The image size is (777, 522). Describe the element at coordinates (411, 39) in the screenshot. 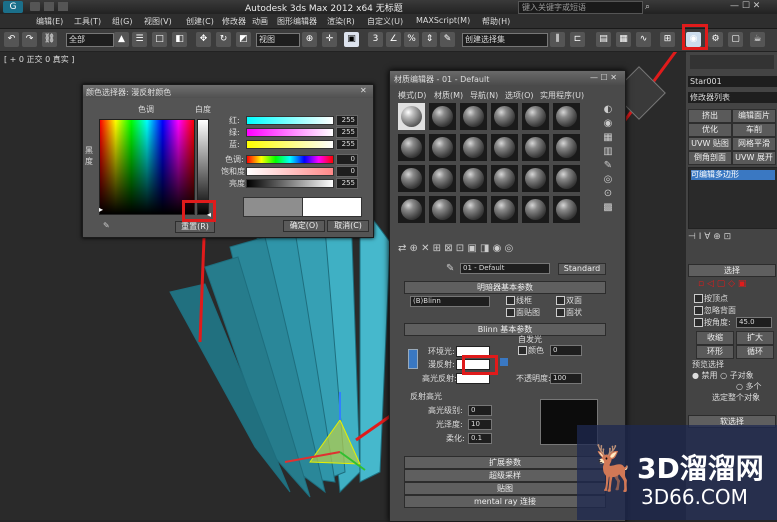

I see `percent-snap-icon: %` at that location.